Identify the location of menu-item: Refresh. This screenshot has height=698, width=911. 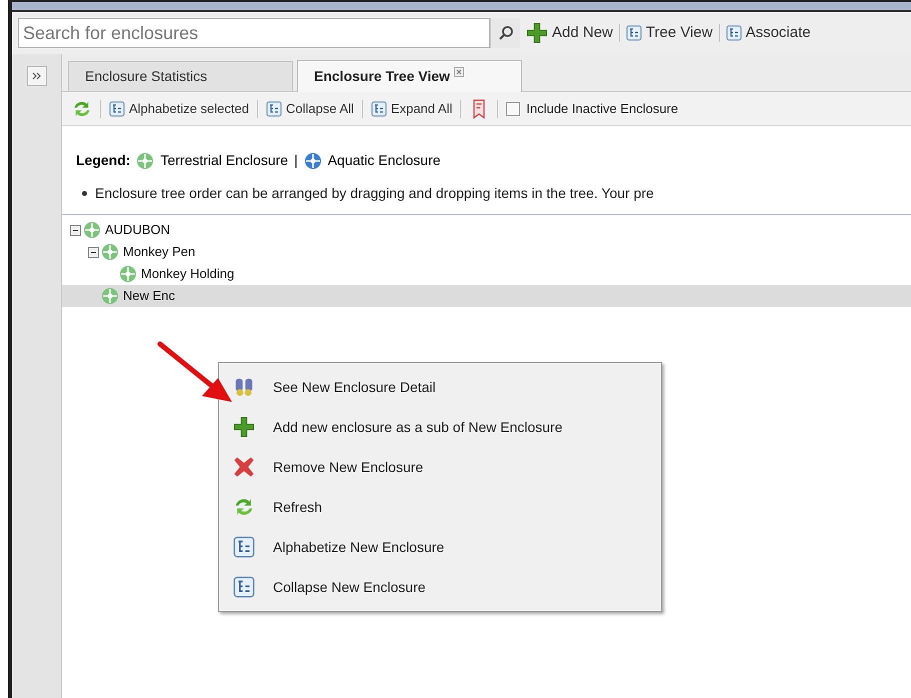
(440, 507).